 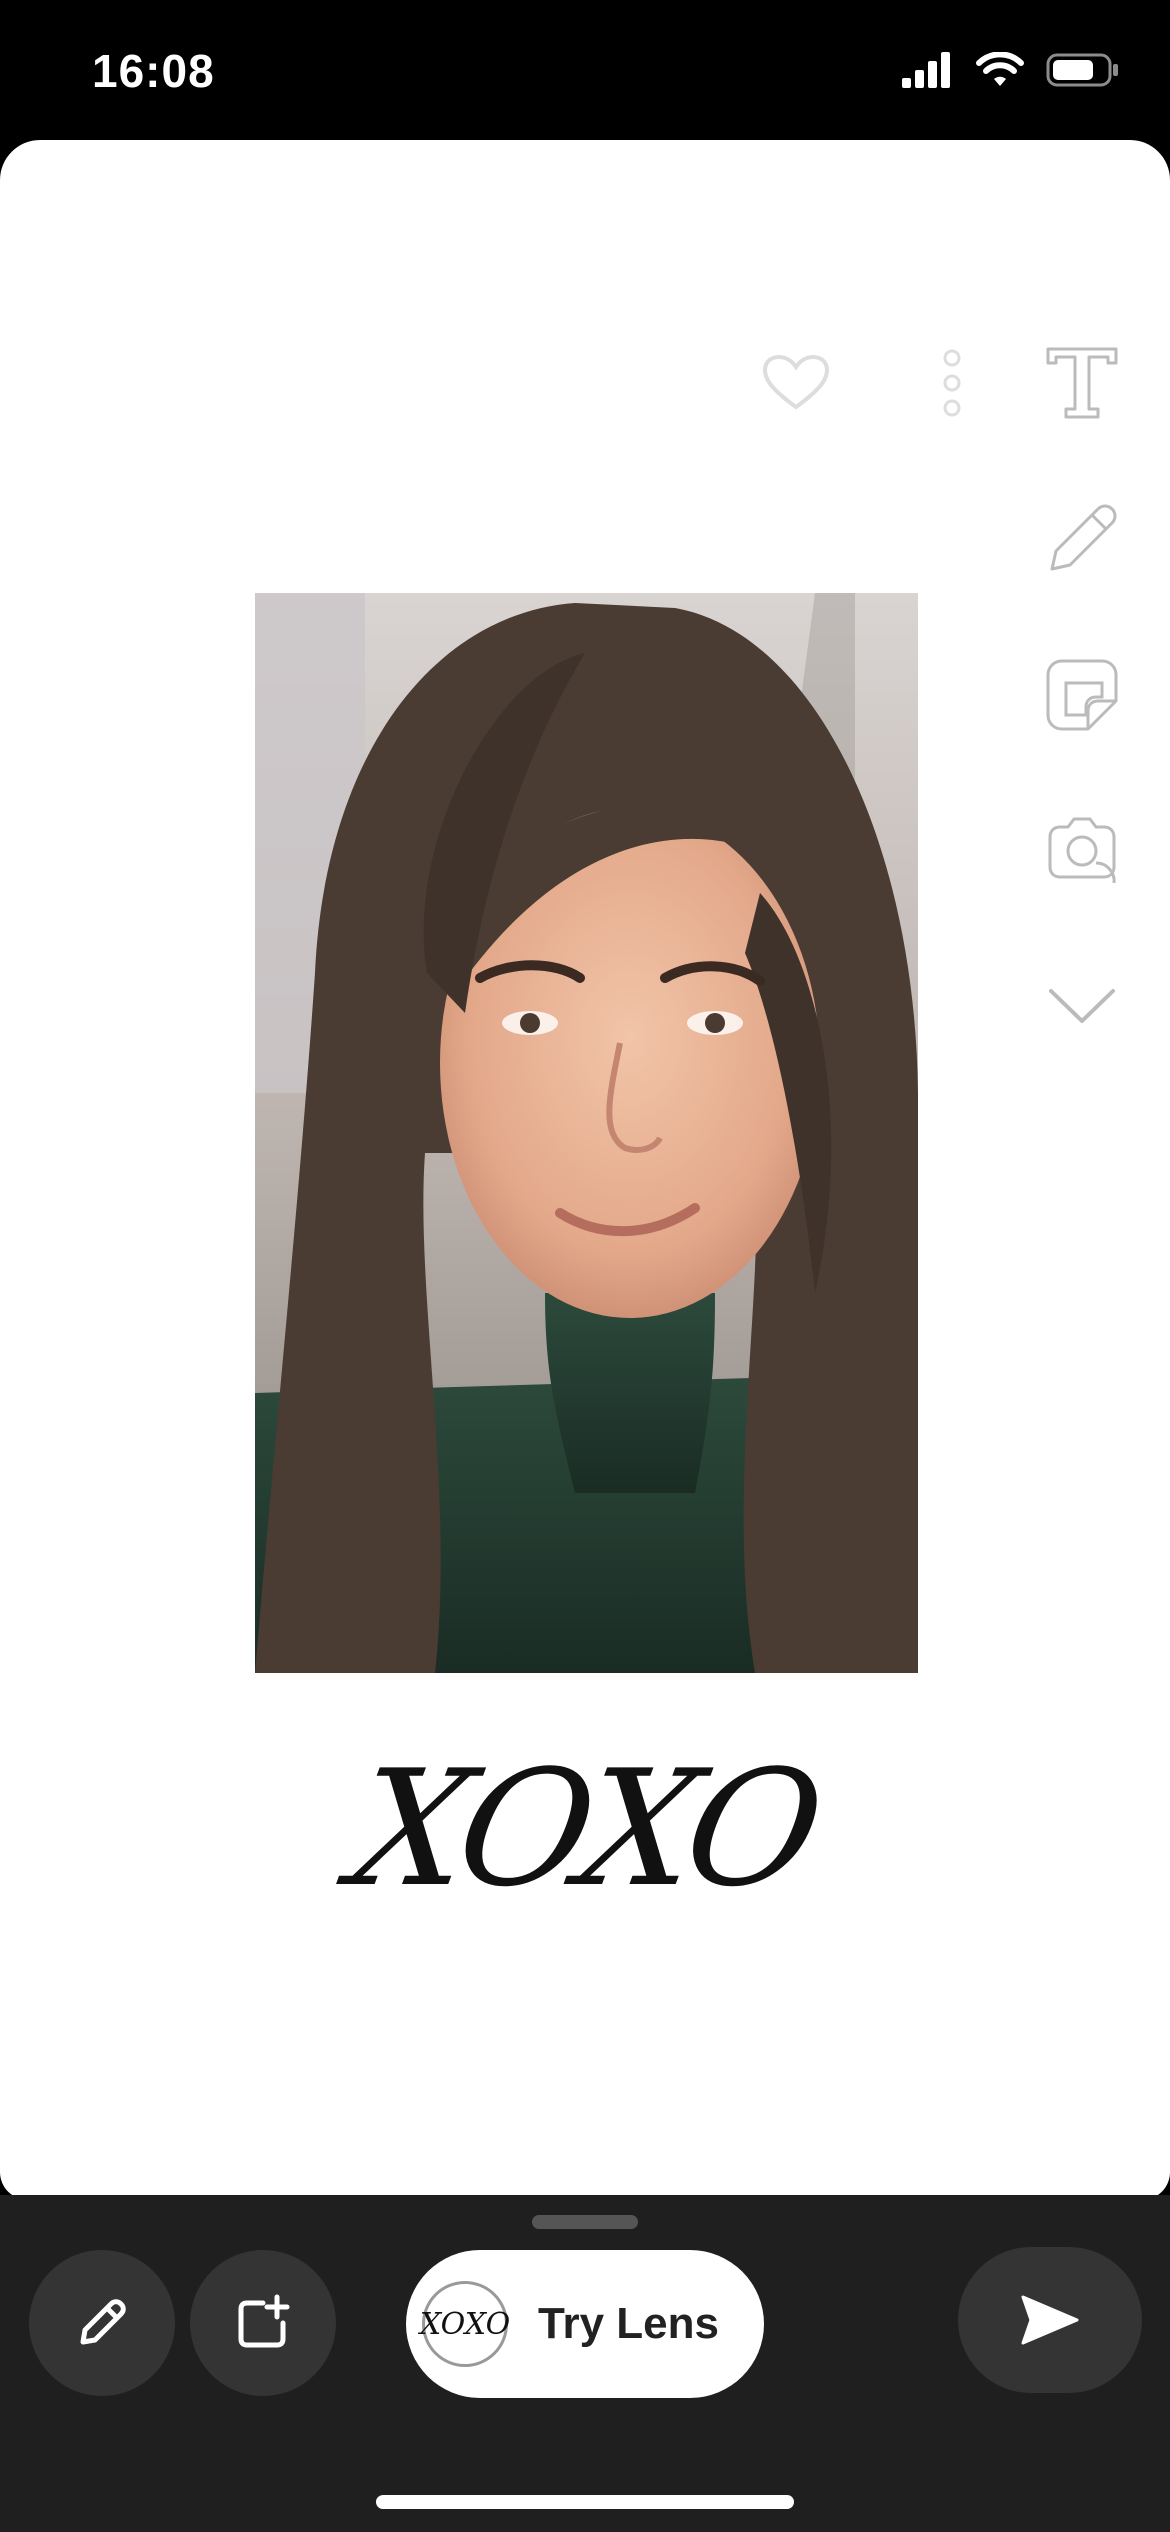 I want to click on sticker-tool-button, so click(x=1082, y=695).